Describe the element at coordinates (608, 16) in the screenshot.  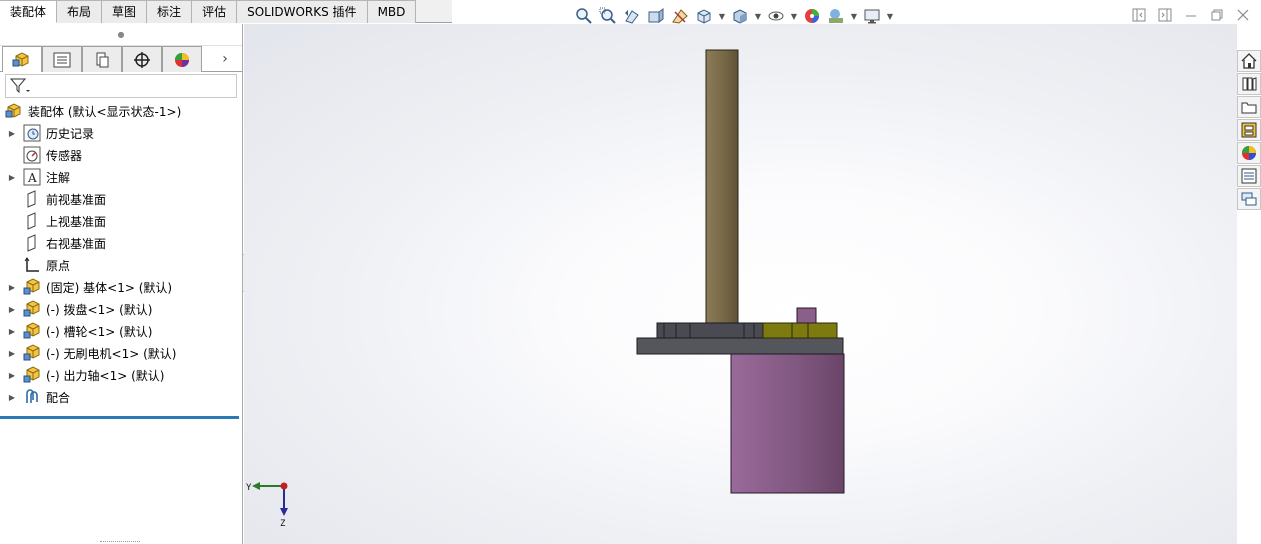
I see `zoom-to-area-icon` at that location.